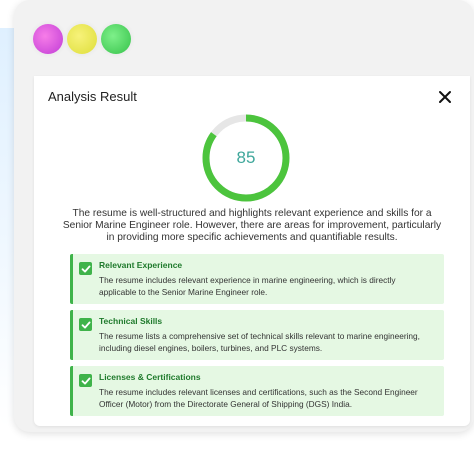  Describe the element at coordinates (150, 377) in the screenshot. I see `card-title: Licenses & Certifications` at that location.